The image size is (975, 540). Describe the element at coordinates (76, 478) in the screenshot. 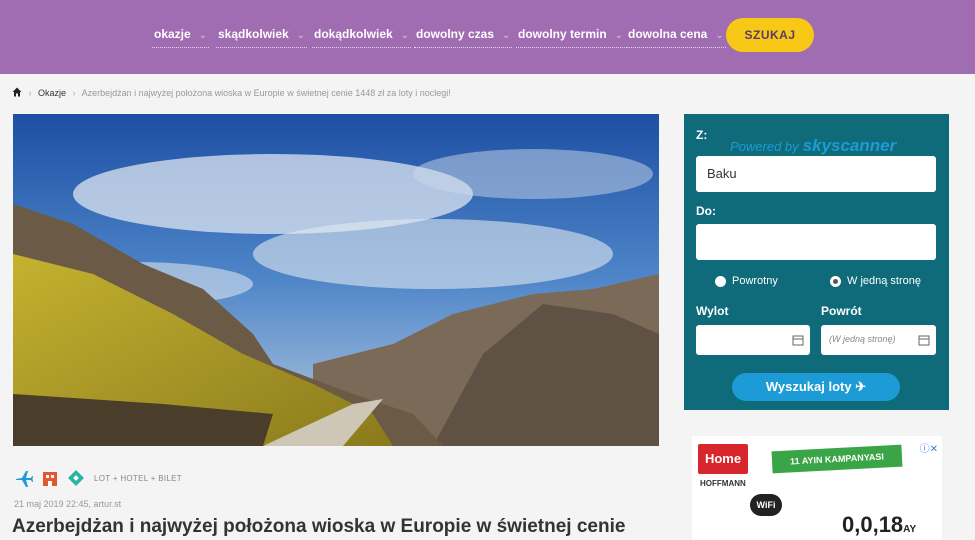

I see `ticket-icon` at that location.